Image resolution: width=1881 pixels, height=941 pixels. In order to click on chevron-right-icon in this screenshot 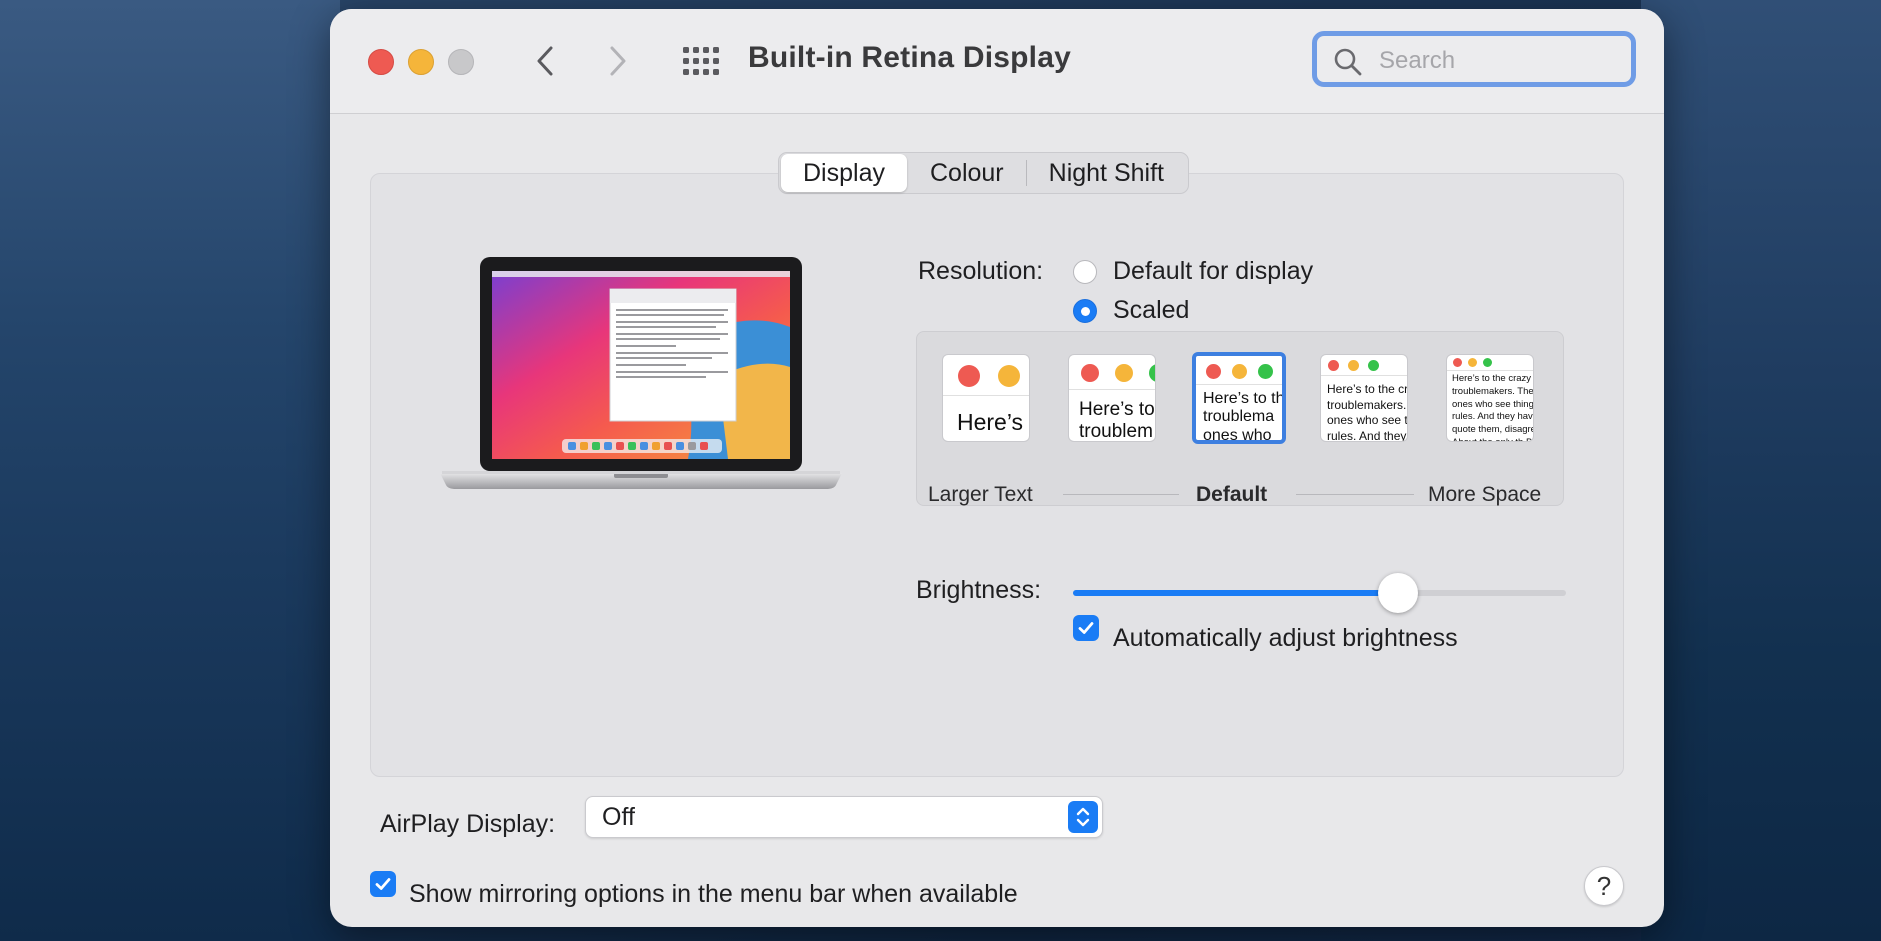, I will do `click(618, 61)`.